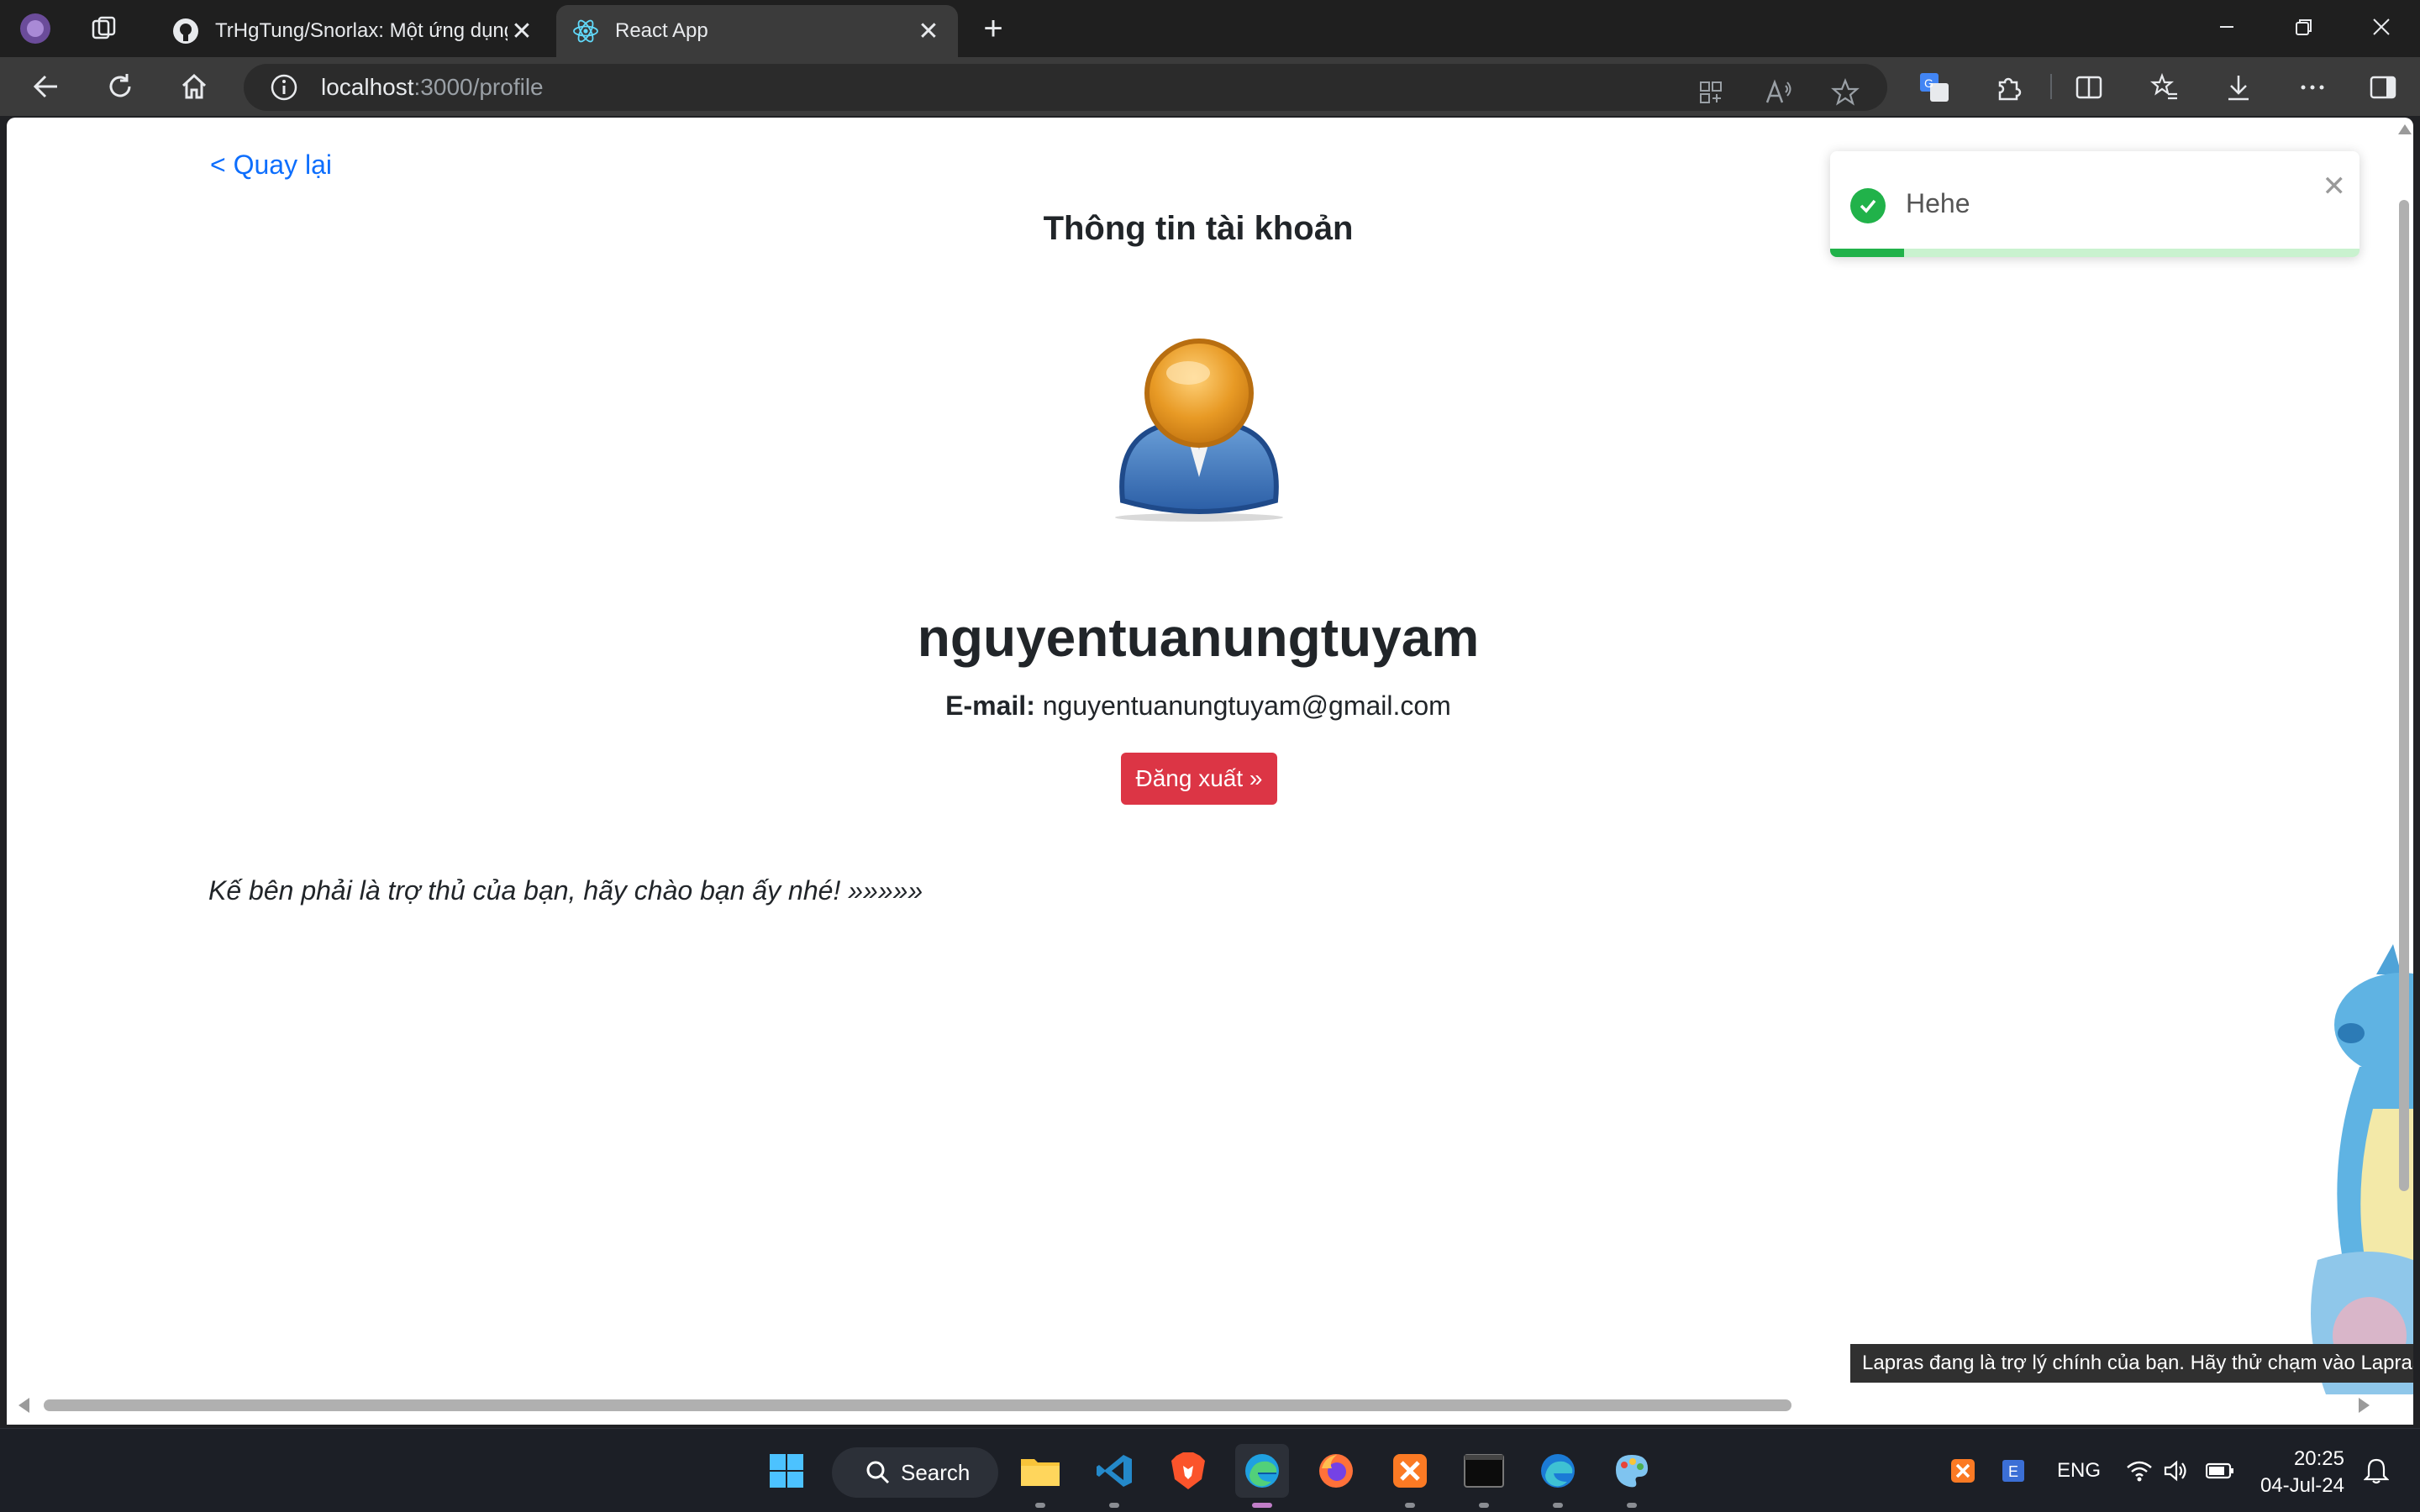  I want to click on home-icon, so click(194, 86).